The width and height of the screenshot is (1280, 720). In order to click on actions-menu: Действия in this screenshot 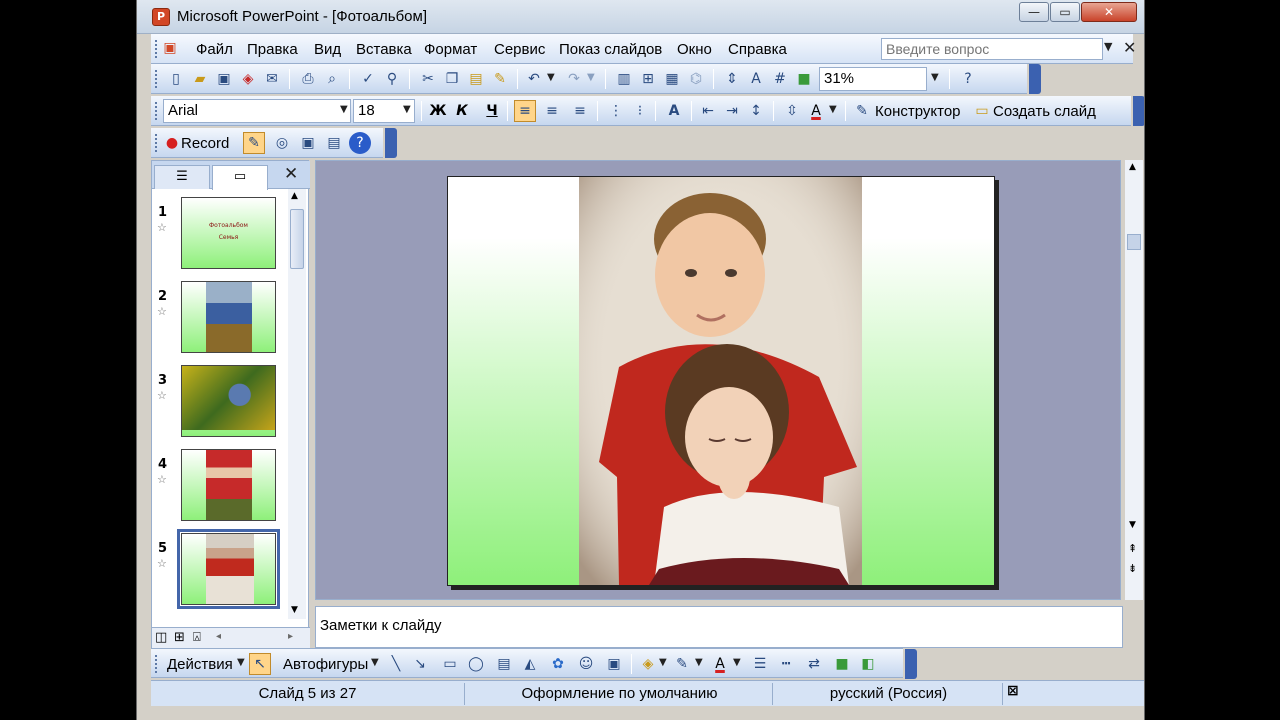, I will do `click(200, 664)`.